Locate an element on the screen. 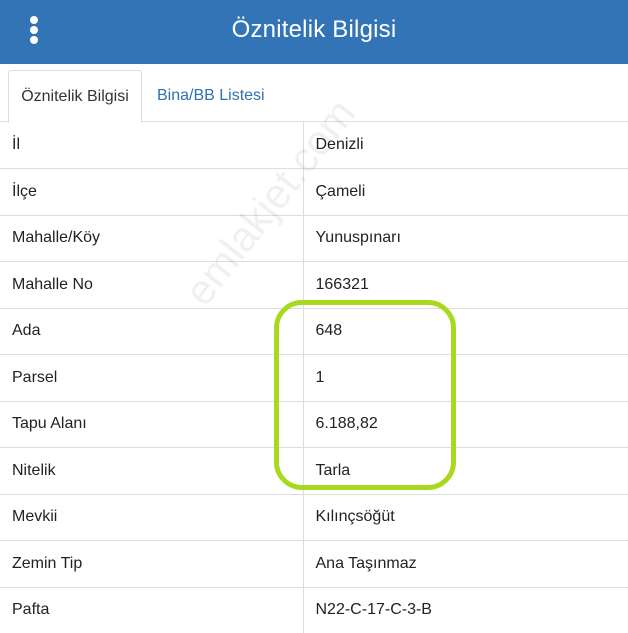 The height and width of the screenshot is (633, 628). attribute-value: Çameli is located at coordinates (465, 192).